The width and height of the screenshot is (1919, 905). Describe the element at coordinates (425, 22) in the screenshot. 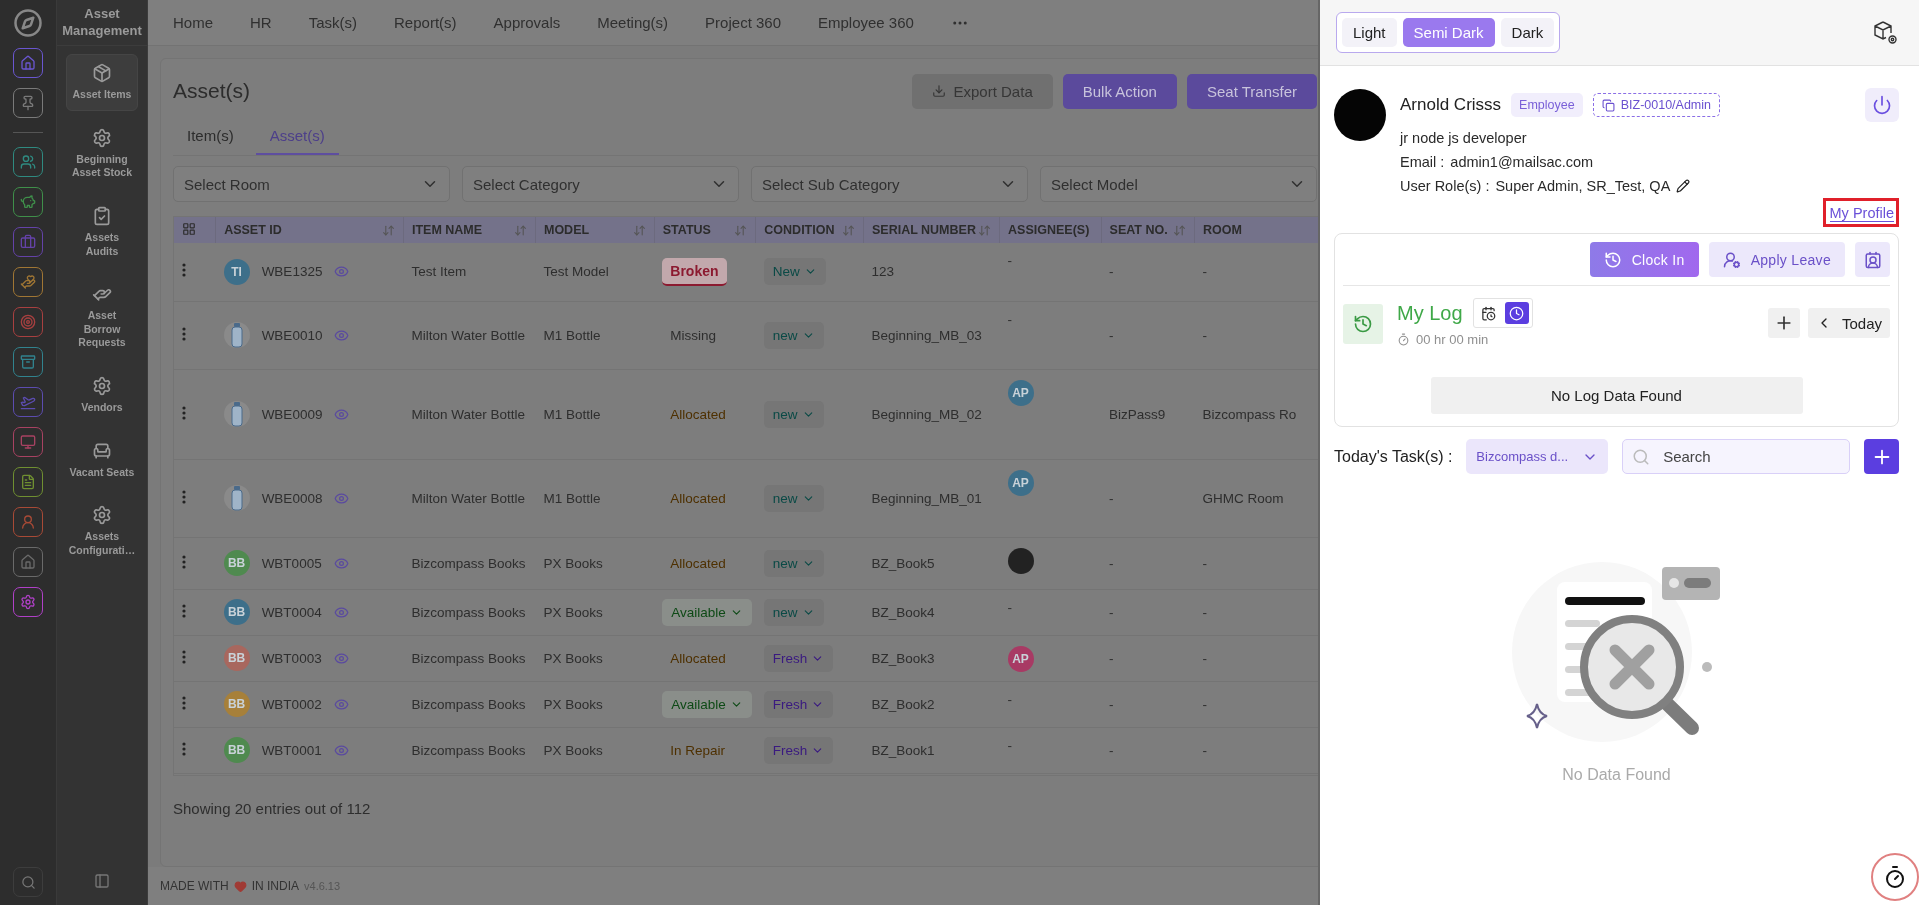

I see `nav-link: Report(s)` at that location.